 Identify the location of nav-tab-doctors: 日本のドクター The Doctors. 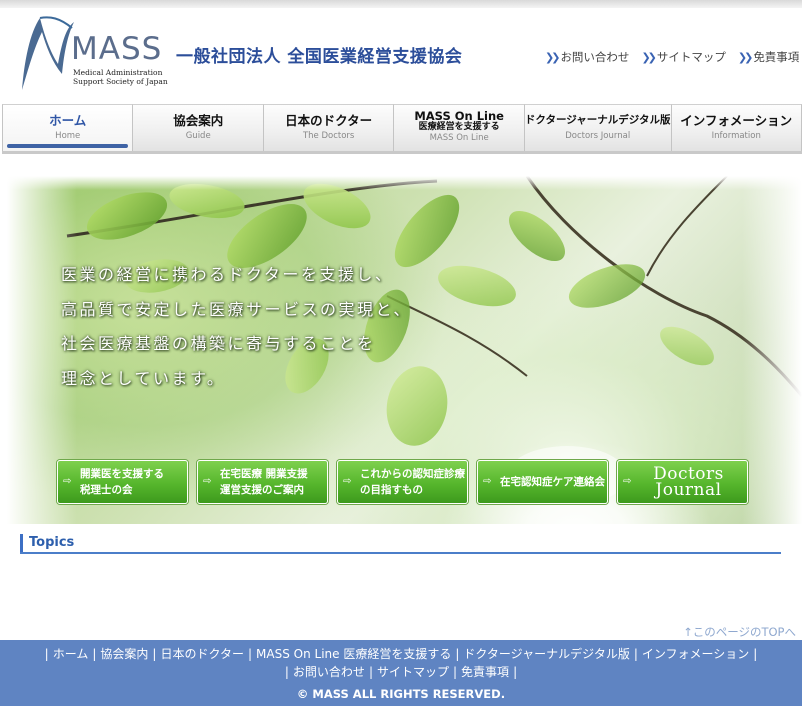
(329, 127).